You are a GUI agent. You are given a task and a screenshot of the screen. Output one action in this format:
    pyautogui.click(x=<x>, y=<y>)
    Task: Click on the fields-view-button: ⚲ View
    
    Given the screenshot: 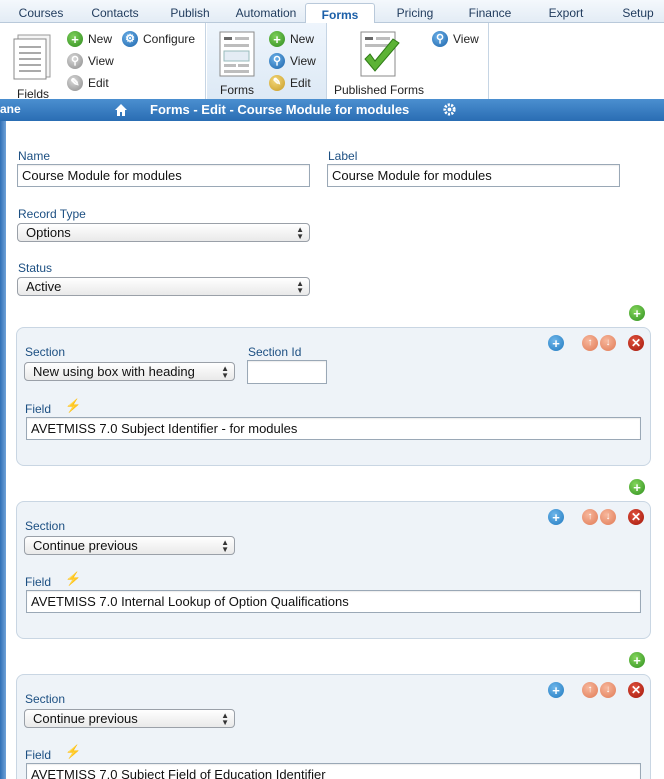 What is the action you would take?
    pyautogui.click(x=90, y=61)
    